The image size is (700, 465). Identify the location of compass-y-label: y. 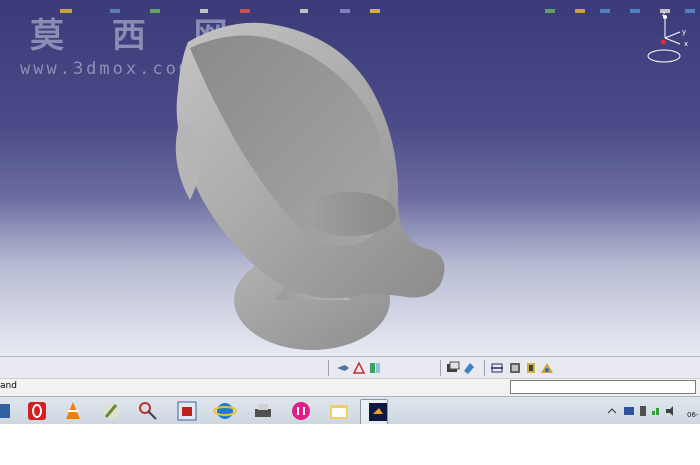
(684, 32).